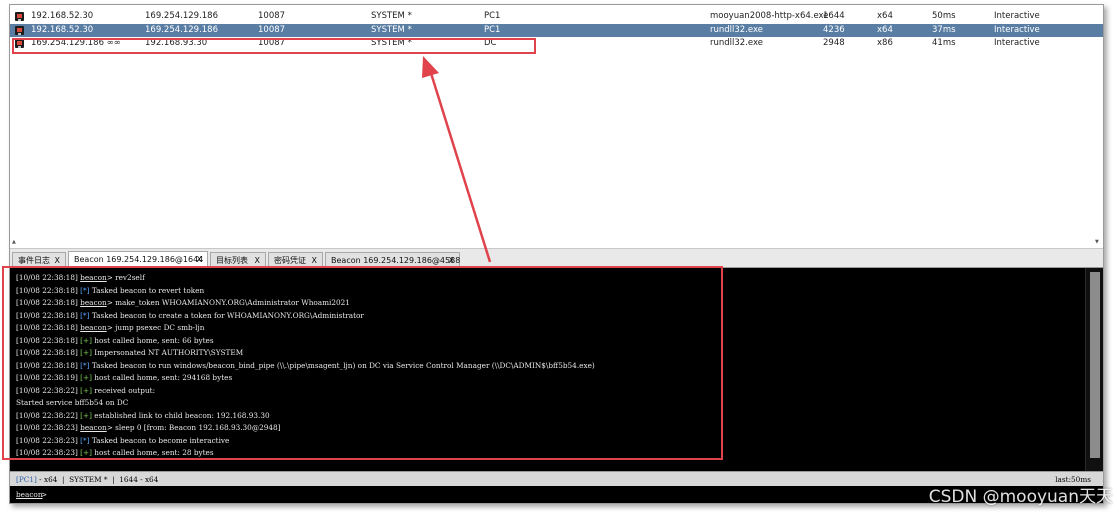 This screenshot has width=1119, height=515. I want to click on beacon-cell-last: 50ms, so click(944, 16).